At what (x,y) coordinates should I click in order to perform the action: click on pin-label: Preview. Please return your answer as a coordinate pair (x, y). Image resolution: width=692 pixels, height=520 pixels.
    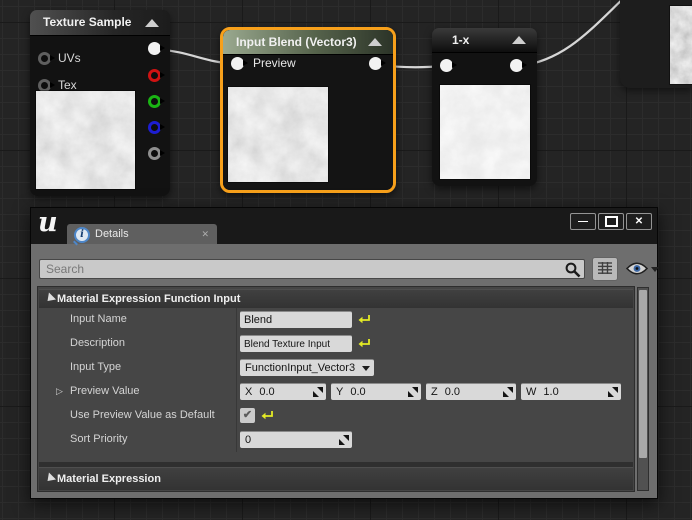
    Looking at the image, I should click on (274, 63).